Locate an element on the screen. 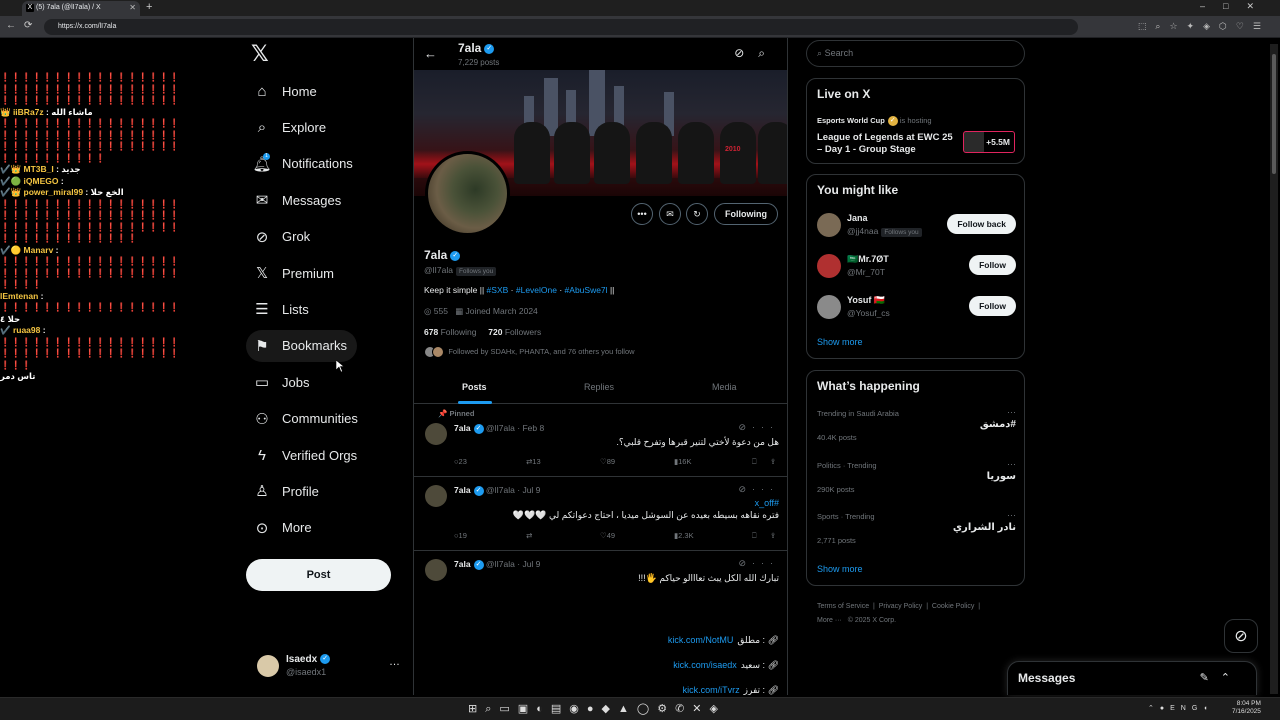 Image resolution: width=1280 pixels, height=720 pixels. messages-drawer: Messages ✎⌃ is located at coordinates (1132, 678).